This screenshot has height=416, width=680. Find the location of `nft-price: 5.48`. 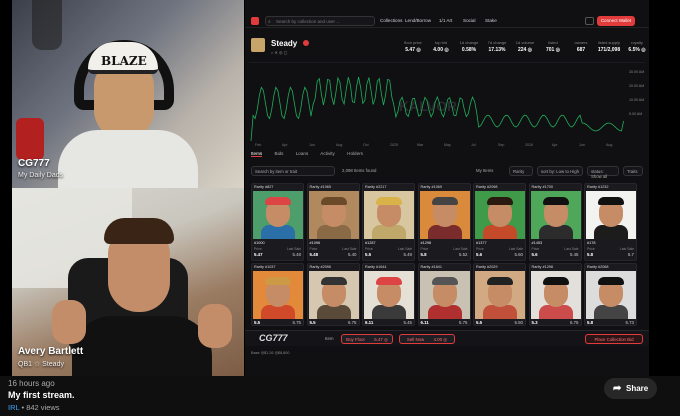

nft-price: 5.48 is located at coordinates (314, 254).